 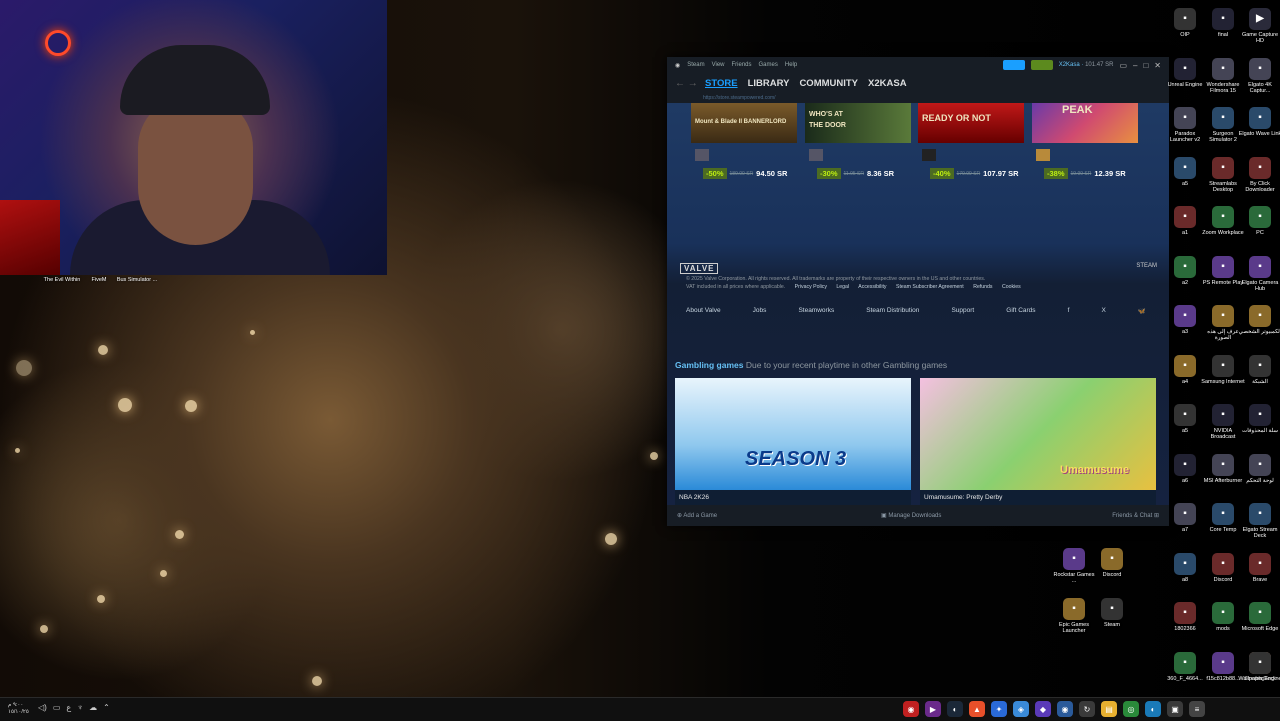 What do you see at coordinates (742, 65) in the screenshot?
I see `menu-friends: Friends` at bounding box center [742, 65].